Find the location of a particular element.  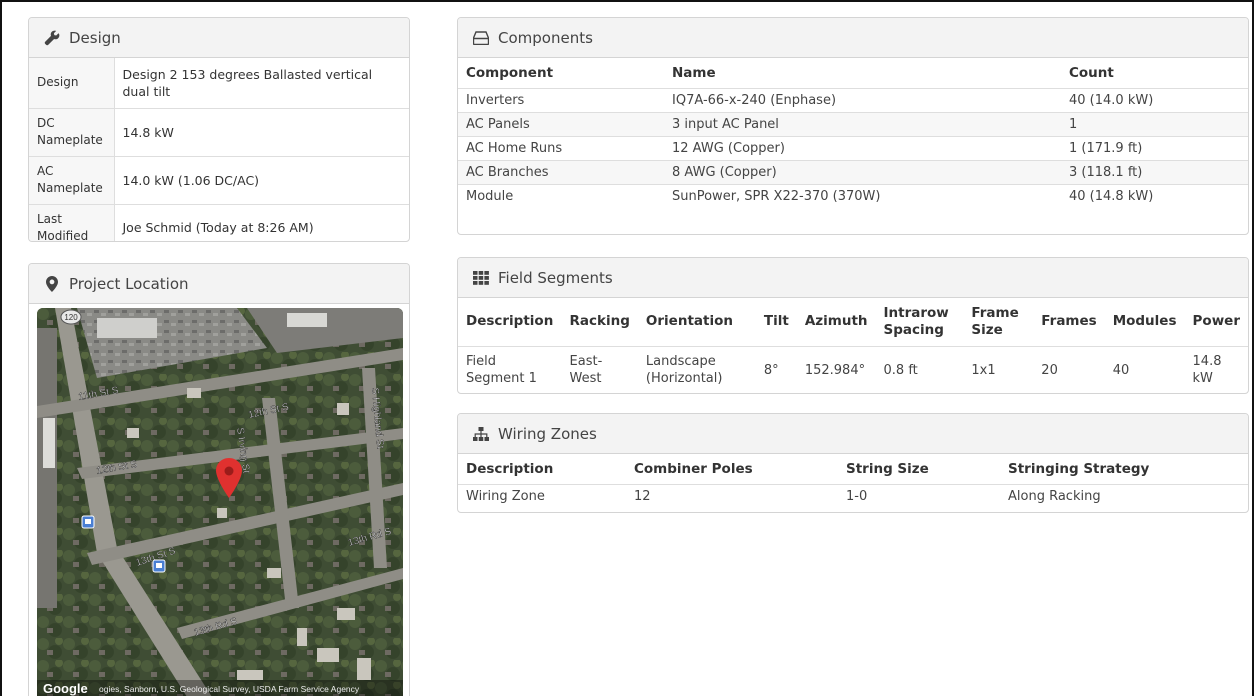

location-panel-title: Project Location is located at coordinates (129, 283).